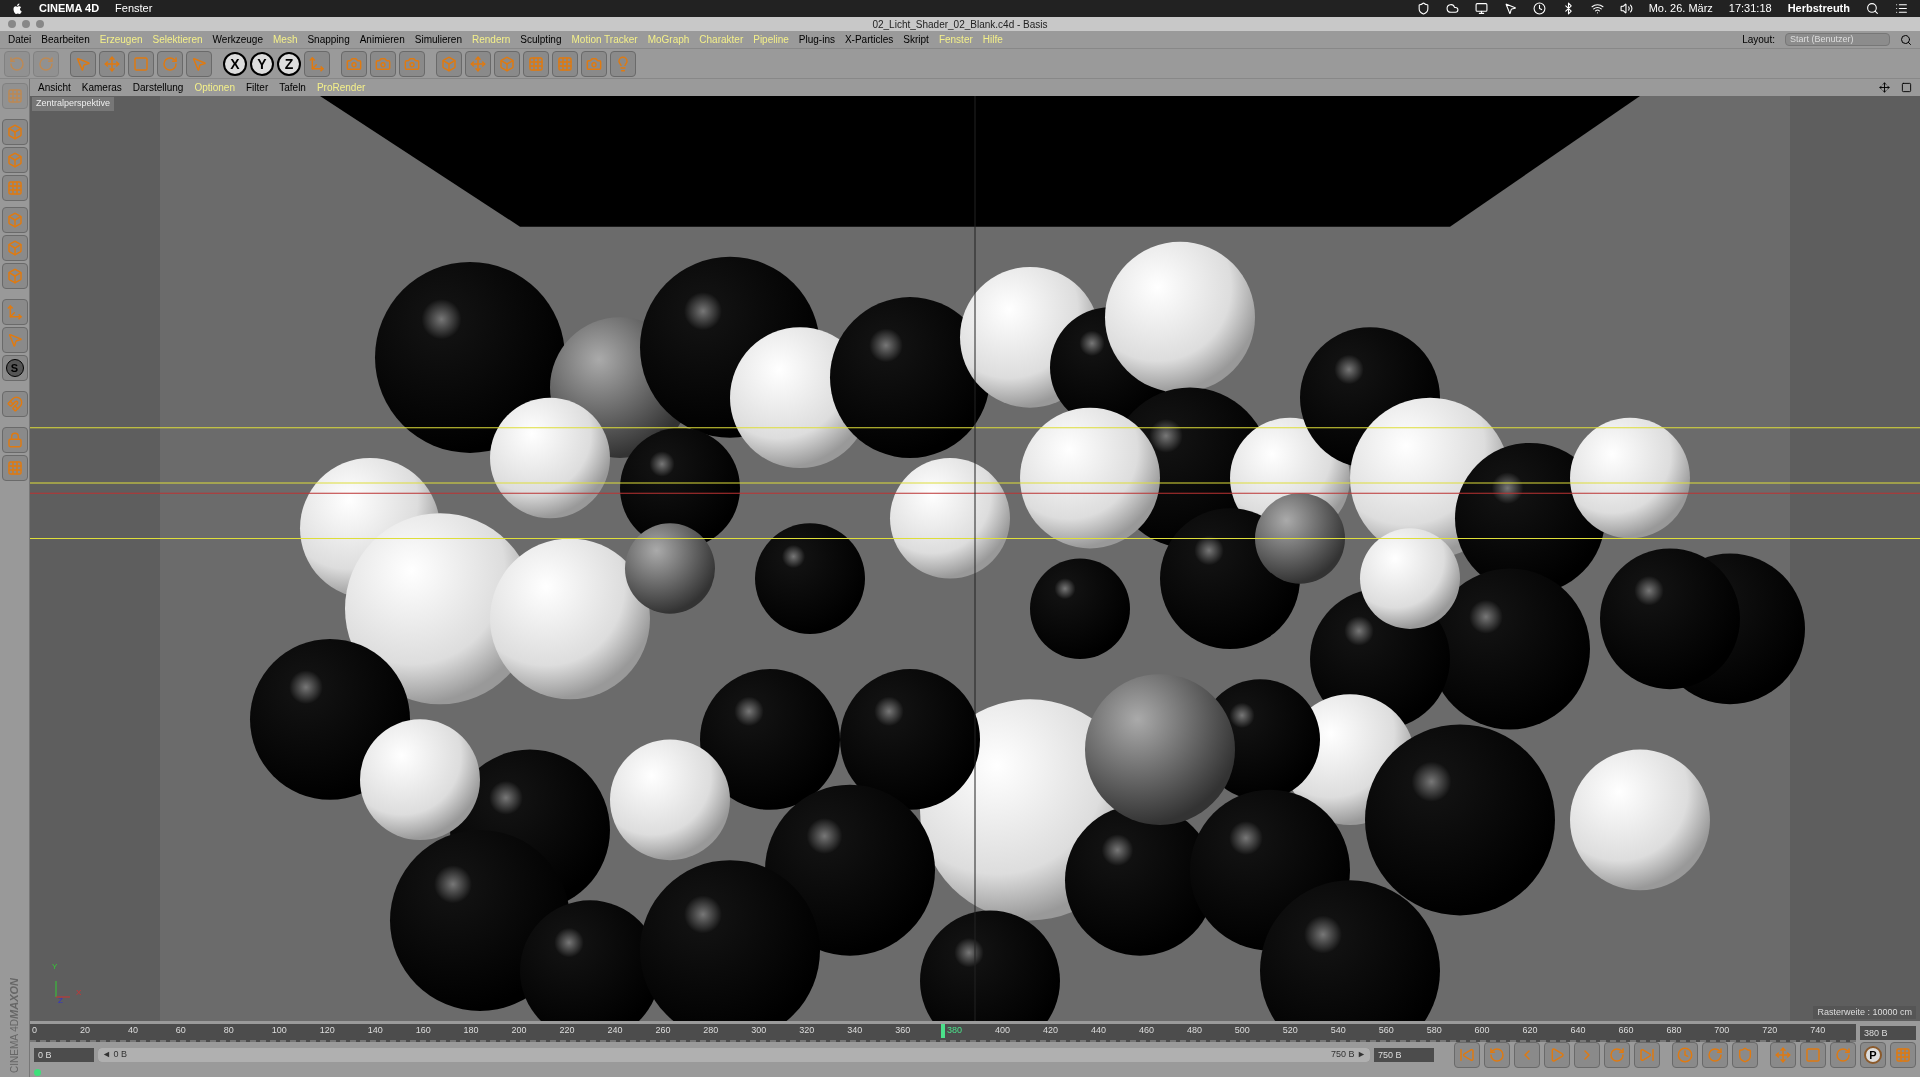  What do you see at coordinates (1482, 1030) in the screenshot?
I see `timeline-tick-label: 600` at bounding box center [1482, 1030].